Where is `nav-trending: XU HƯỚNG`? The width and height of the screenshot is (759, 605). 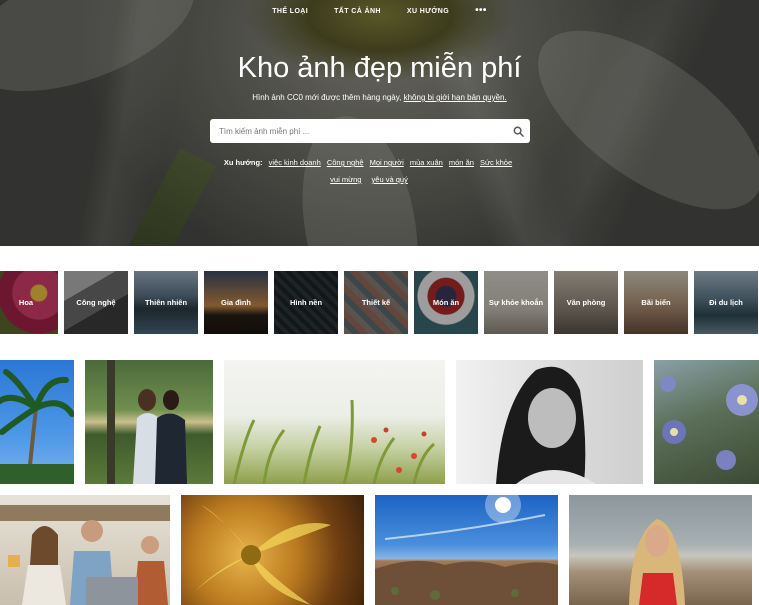
nav-trending: XU HƯỚNG is located at coordinates (428, 12).